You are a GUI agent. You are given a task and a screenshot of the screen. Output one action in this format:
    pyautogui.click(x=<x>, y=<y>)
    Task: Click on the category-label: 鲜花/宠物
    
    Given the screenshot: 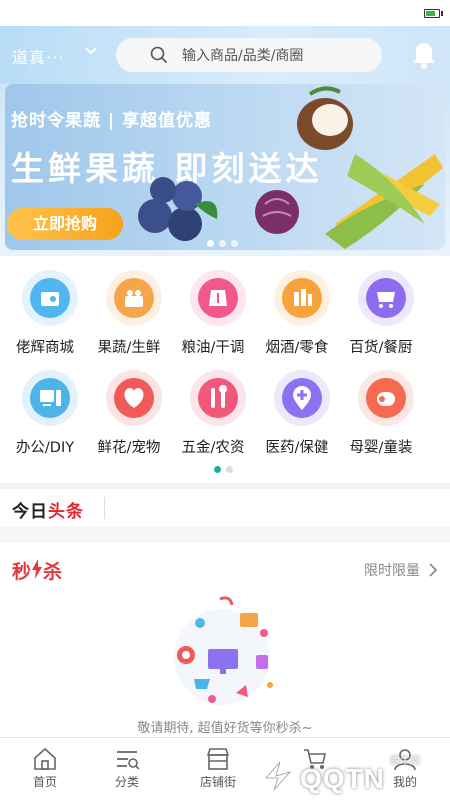 What is the action you would take?
    pyautogui.click(x=129, y=448)
    